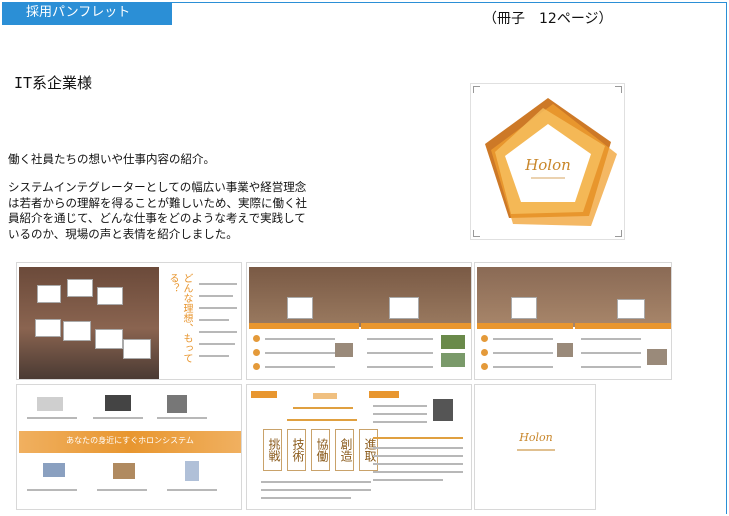  What do you see at coordinates (548, 19) in the screenshot?
I see `booklet-info: （冊子 12ページ）` at bounding box center [548, 19].